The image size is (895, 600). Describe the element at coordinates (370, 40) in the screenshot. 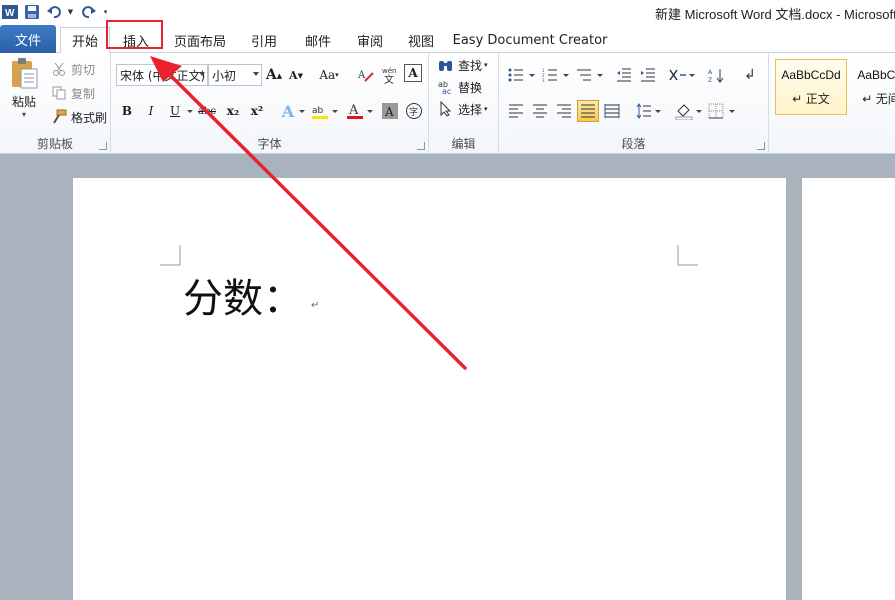

I see `tab-review: 审阅` at that location.